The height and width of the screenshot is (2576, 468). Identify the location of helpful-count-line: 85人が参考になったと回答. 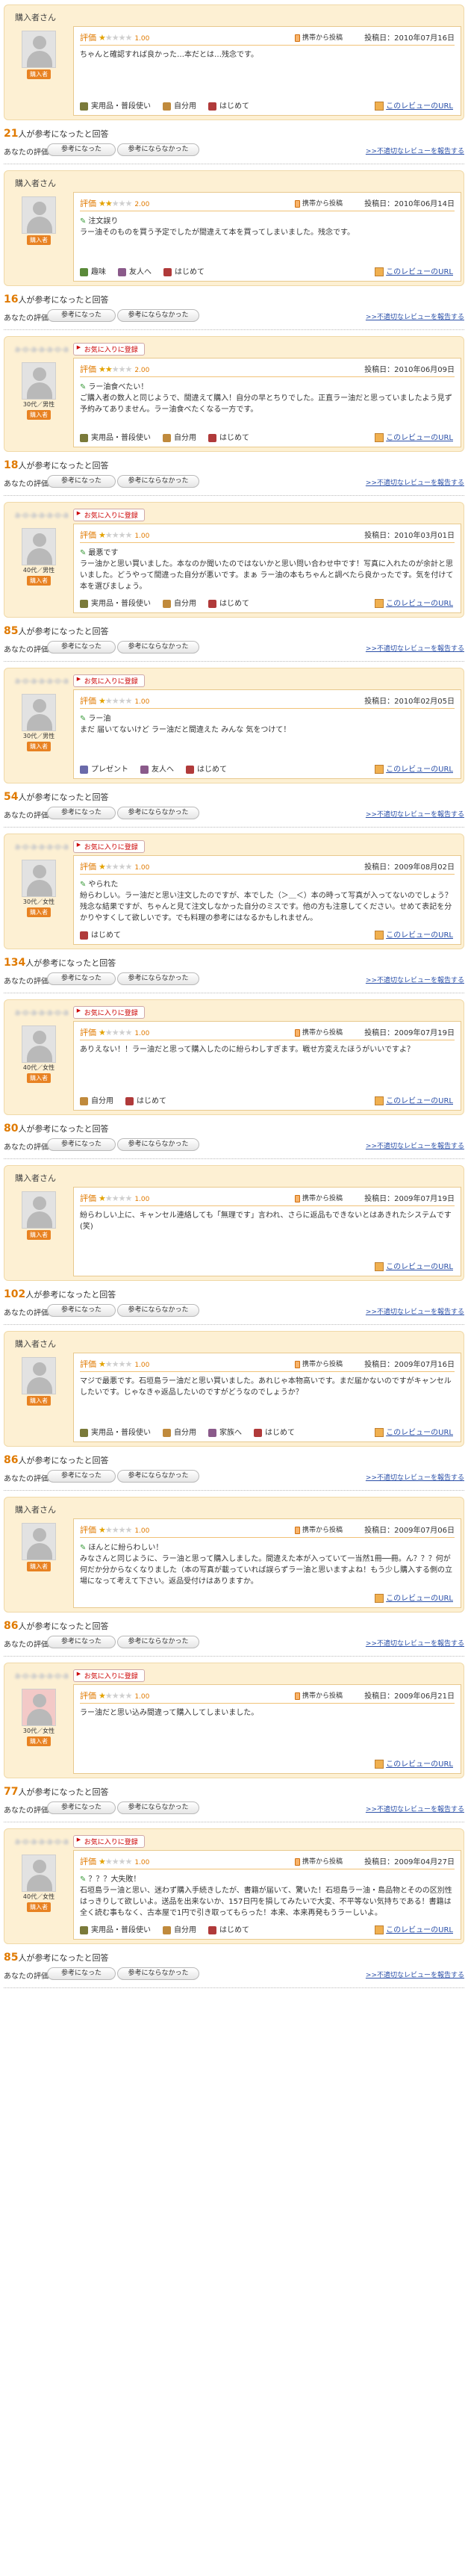
(56, 1958).